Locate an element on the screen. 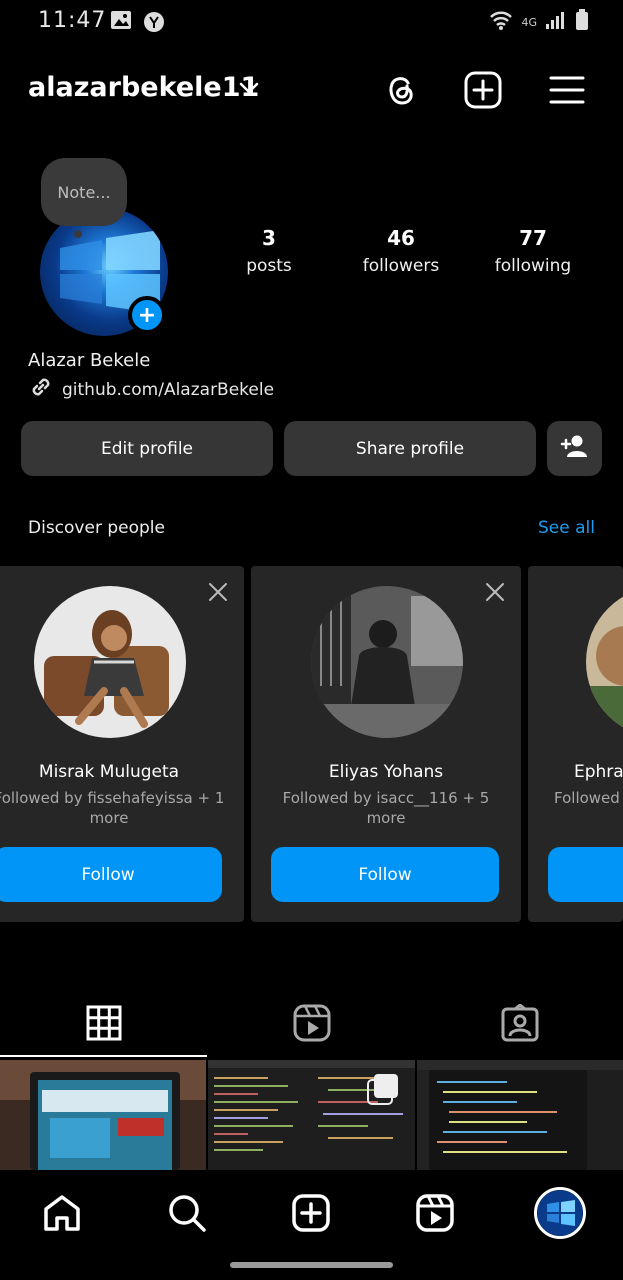 The width and height of the screenshot is (623, 1280). suggestion-card: Ephra Followed b Follow is located at coordinates (575, 744).